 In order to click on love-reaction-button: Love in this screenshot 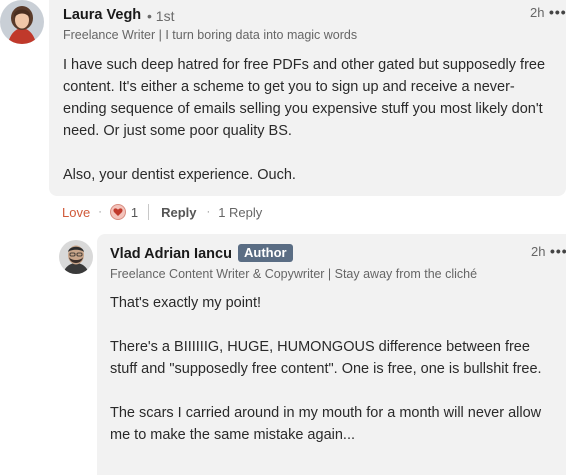, I will do `click(76, 212)`.